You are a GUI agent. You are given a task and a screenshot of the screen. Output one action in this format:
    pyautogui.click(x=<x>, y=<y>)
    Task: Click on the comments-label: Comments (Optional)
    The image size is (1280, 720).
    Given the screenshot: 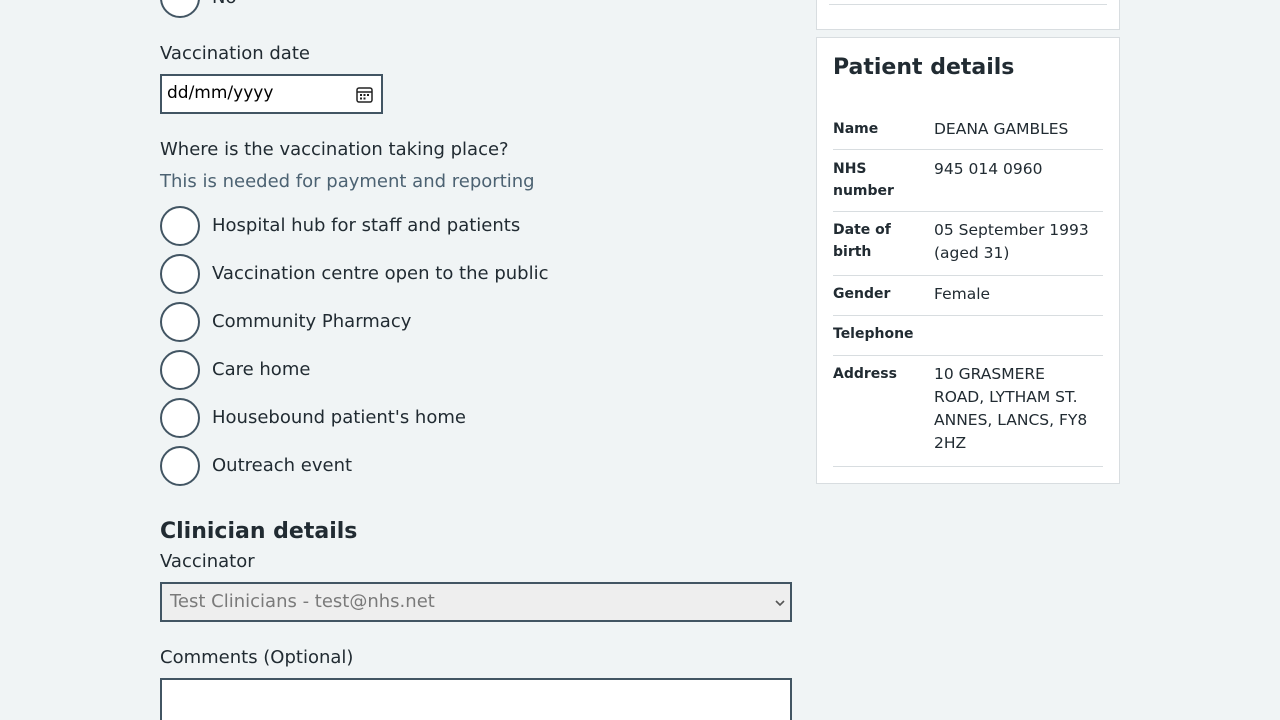 What is the action you would take?
    pyautogui.click(x=257, y=657)
    